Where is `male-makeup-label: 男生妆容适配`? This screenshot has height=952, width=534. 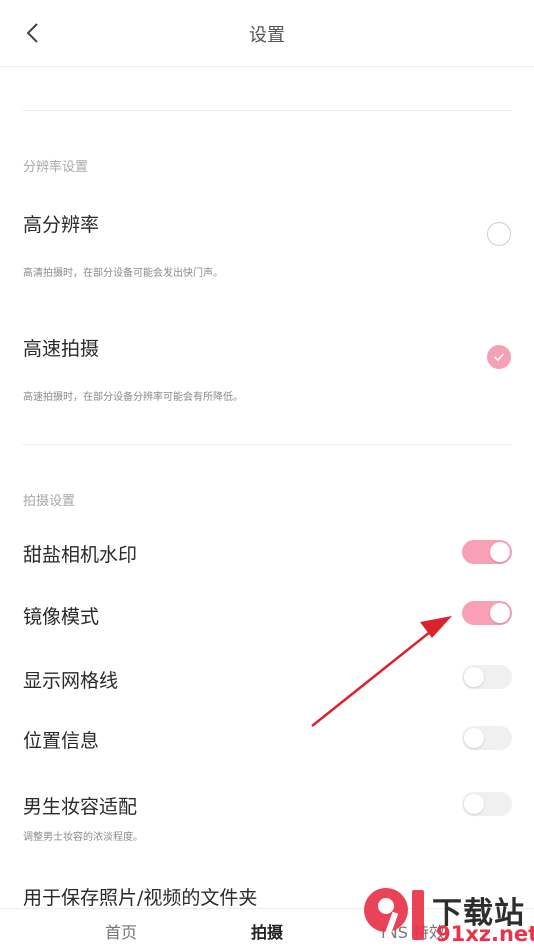
male-makeup-label: 男生妆容适配 is located at coordinates (80, 807).